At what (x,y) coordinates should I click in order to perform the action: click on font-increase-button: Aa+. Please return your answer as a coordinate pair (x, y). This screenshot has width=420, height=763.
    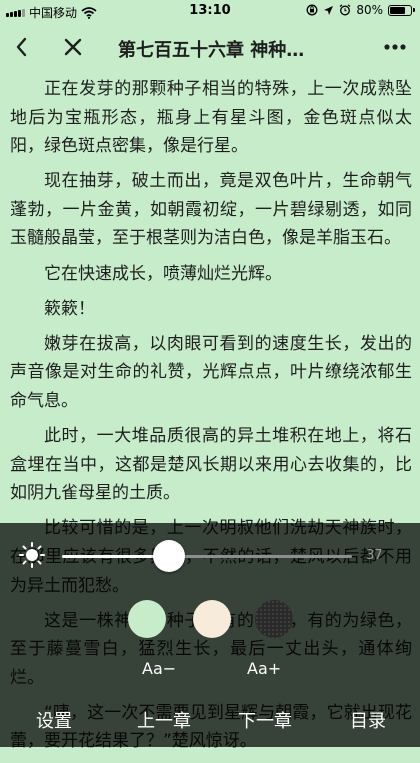
    Looking at the image, I should click on (264, 668).